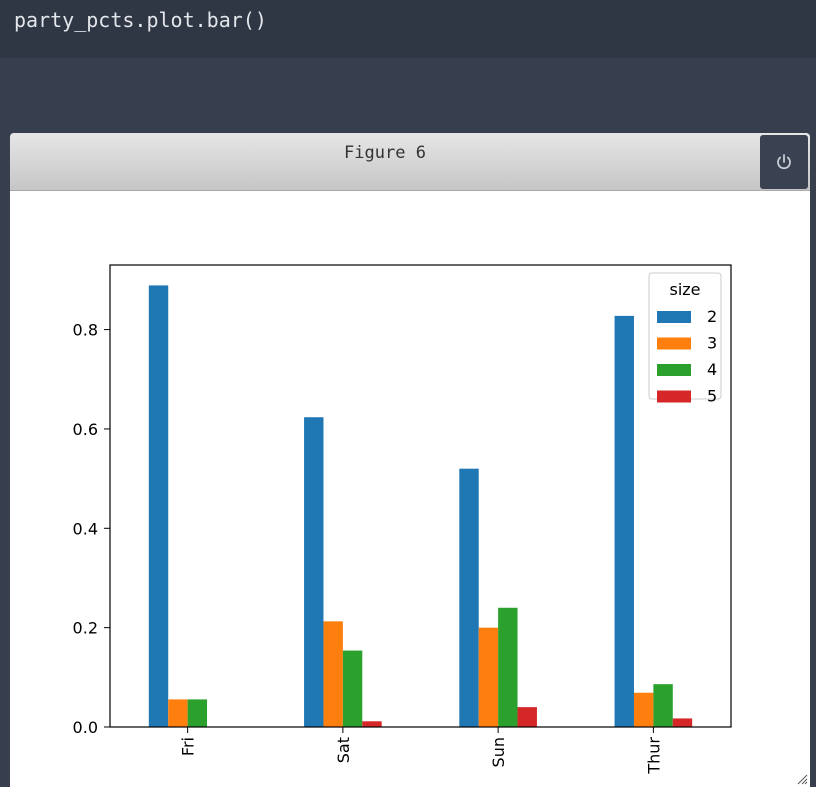  I want to click on x-tick-label: Thur, so click(653, 756).